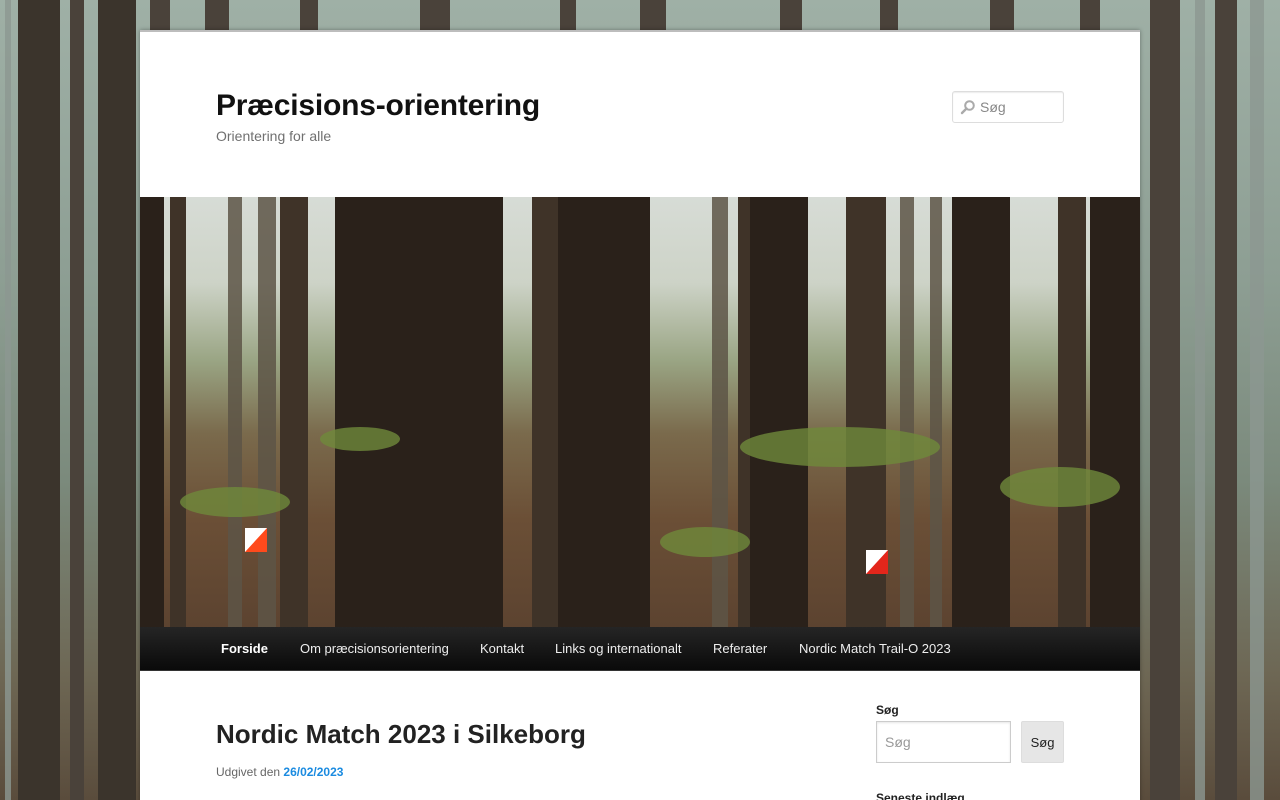 This screenshot has height=800, width=1280. What do you see at coordinates (274, 136) in the screenshot?
I see `site-description: Orientering for alle` at bounding box center [274, 136].